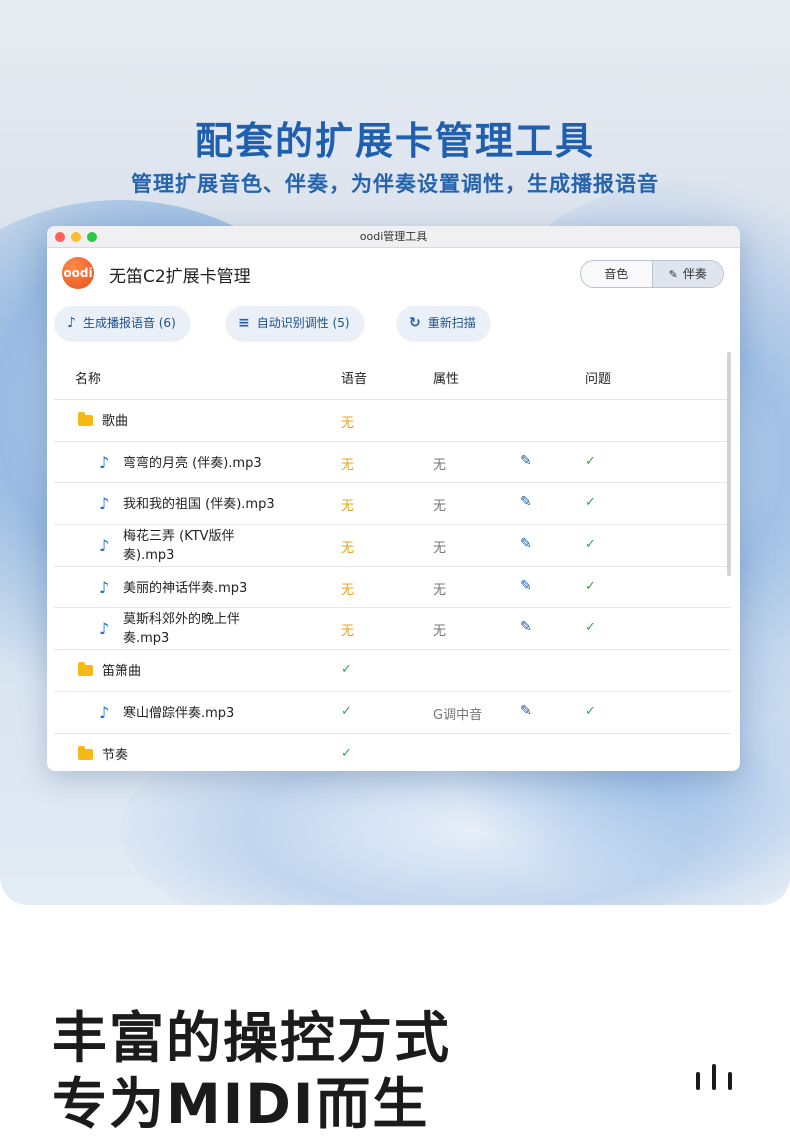 This screenshot has height=1142, width=790. I want to click on tab-accompaniment: ✎ 伴奏, so click(687, 274).